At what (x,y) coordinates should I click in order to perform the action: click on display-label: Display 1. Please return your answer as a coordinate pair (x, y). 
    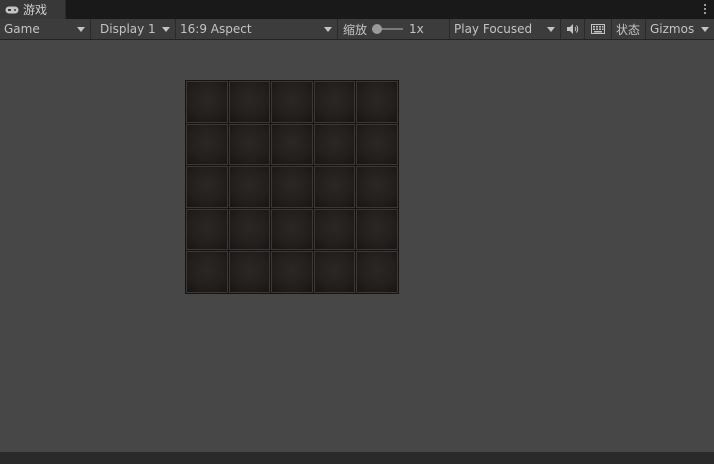
    Looking at the image, I should click on (128, 29).